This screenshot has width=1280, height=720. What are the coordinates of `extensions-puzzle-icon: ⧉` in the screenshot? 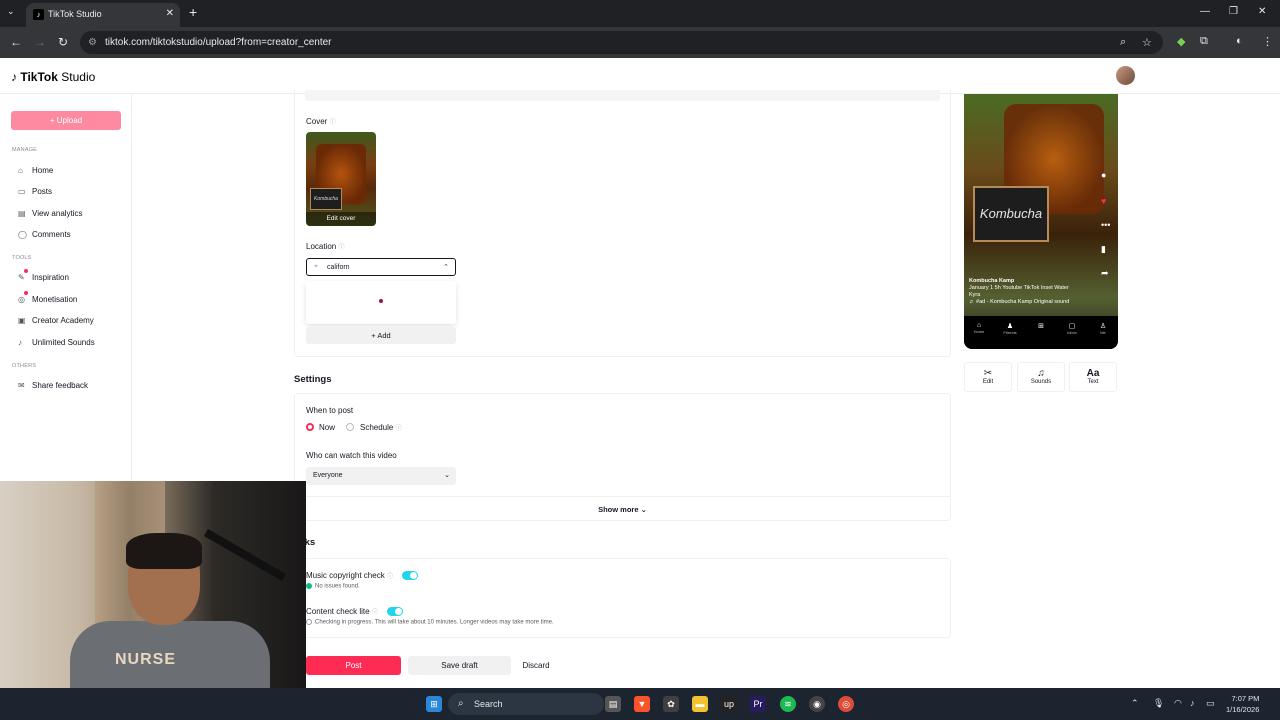 It's located at (1204, 41).